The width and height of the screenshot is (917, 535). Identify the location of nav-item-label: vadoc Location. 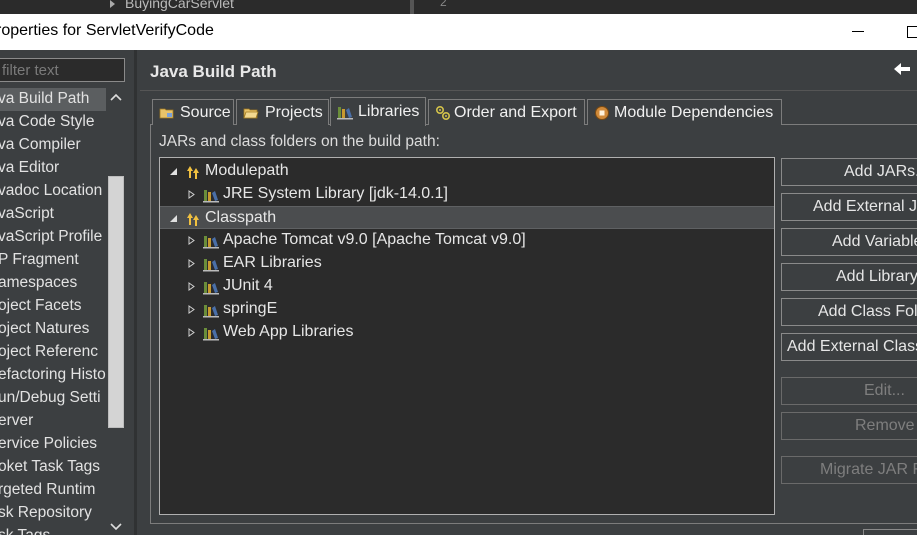
(51, 190).